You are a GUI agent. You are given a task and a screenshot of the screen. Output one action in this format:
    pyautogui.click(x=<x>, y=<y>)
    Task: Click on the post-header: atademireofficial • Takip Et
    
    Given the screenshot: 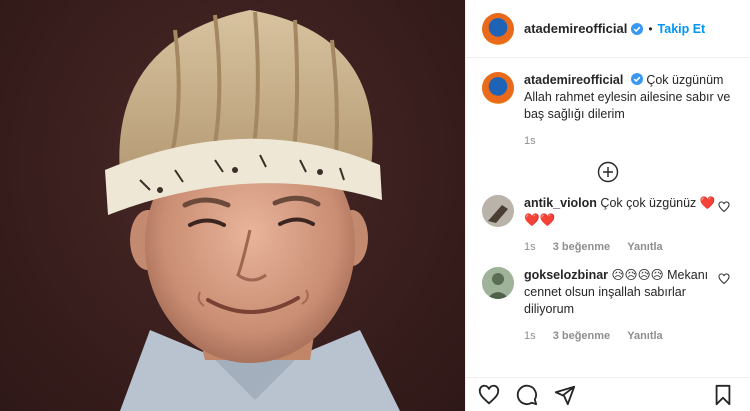 What is the action you would take?
    pyautogui.click(x=608, y=29)
    